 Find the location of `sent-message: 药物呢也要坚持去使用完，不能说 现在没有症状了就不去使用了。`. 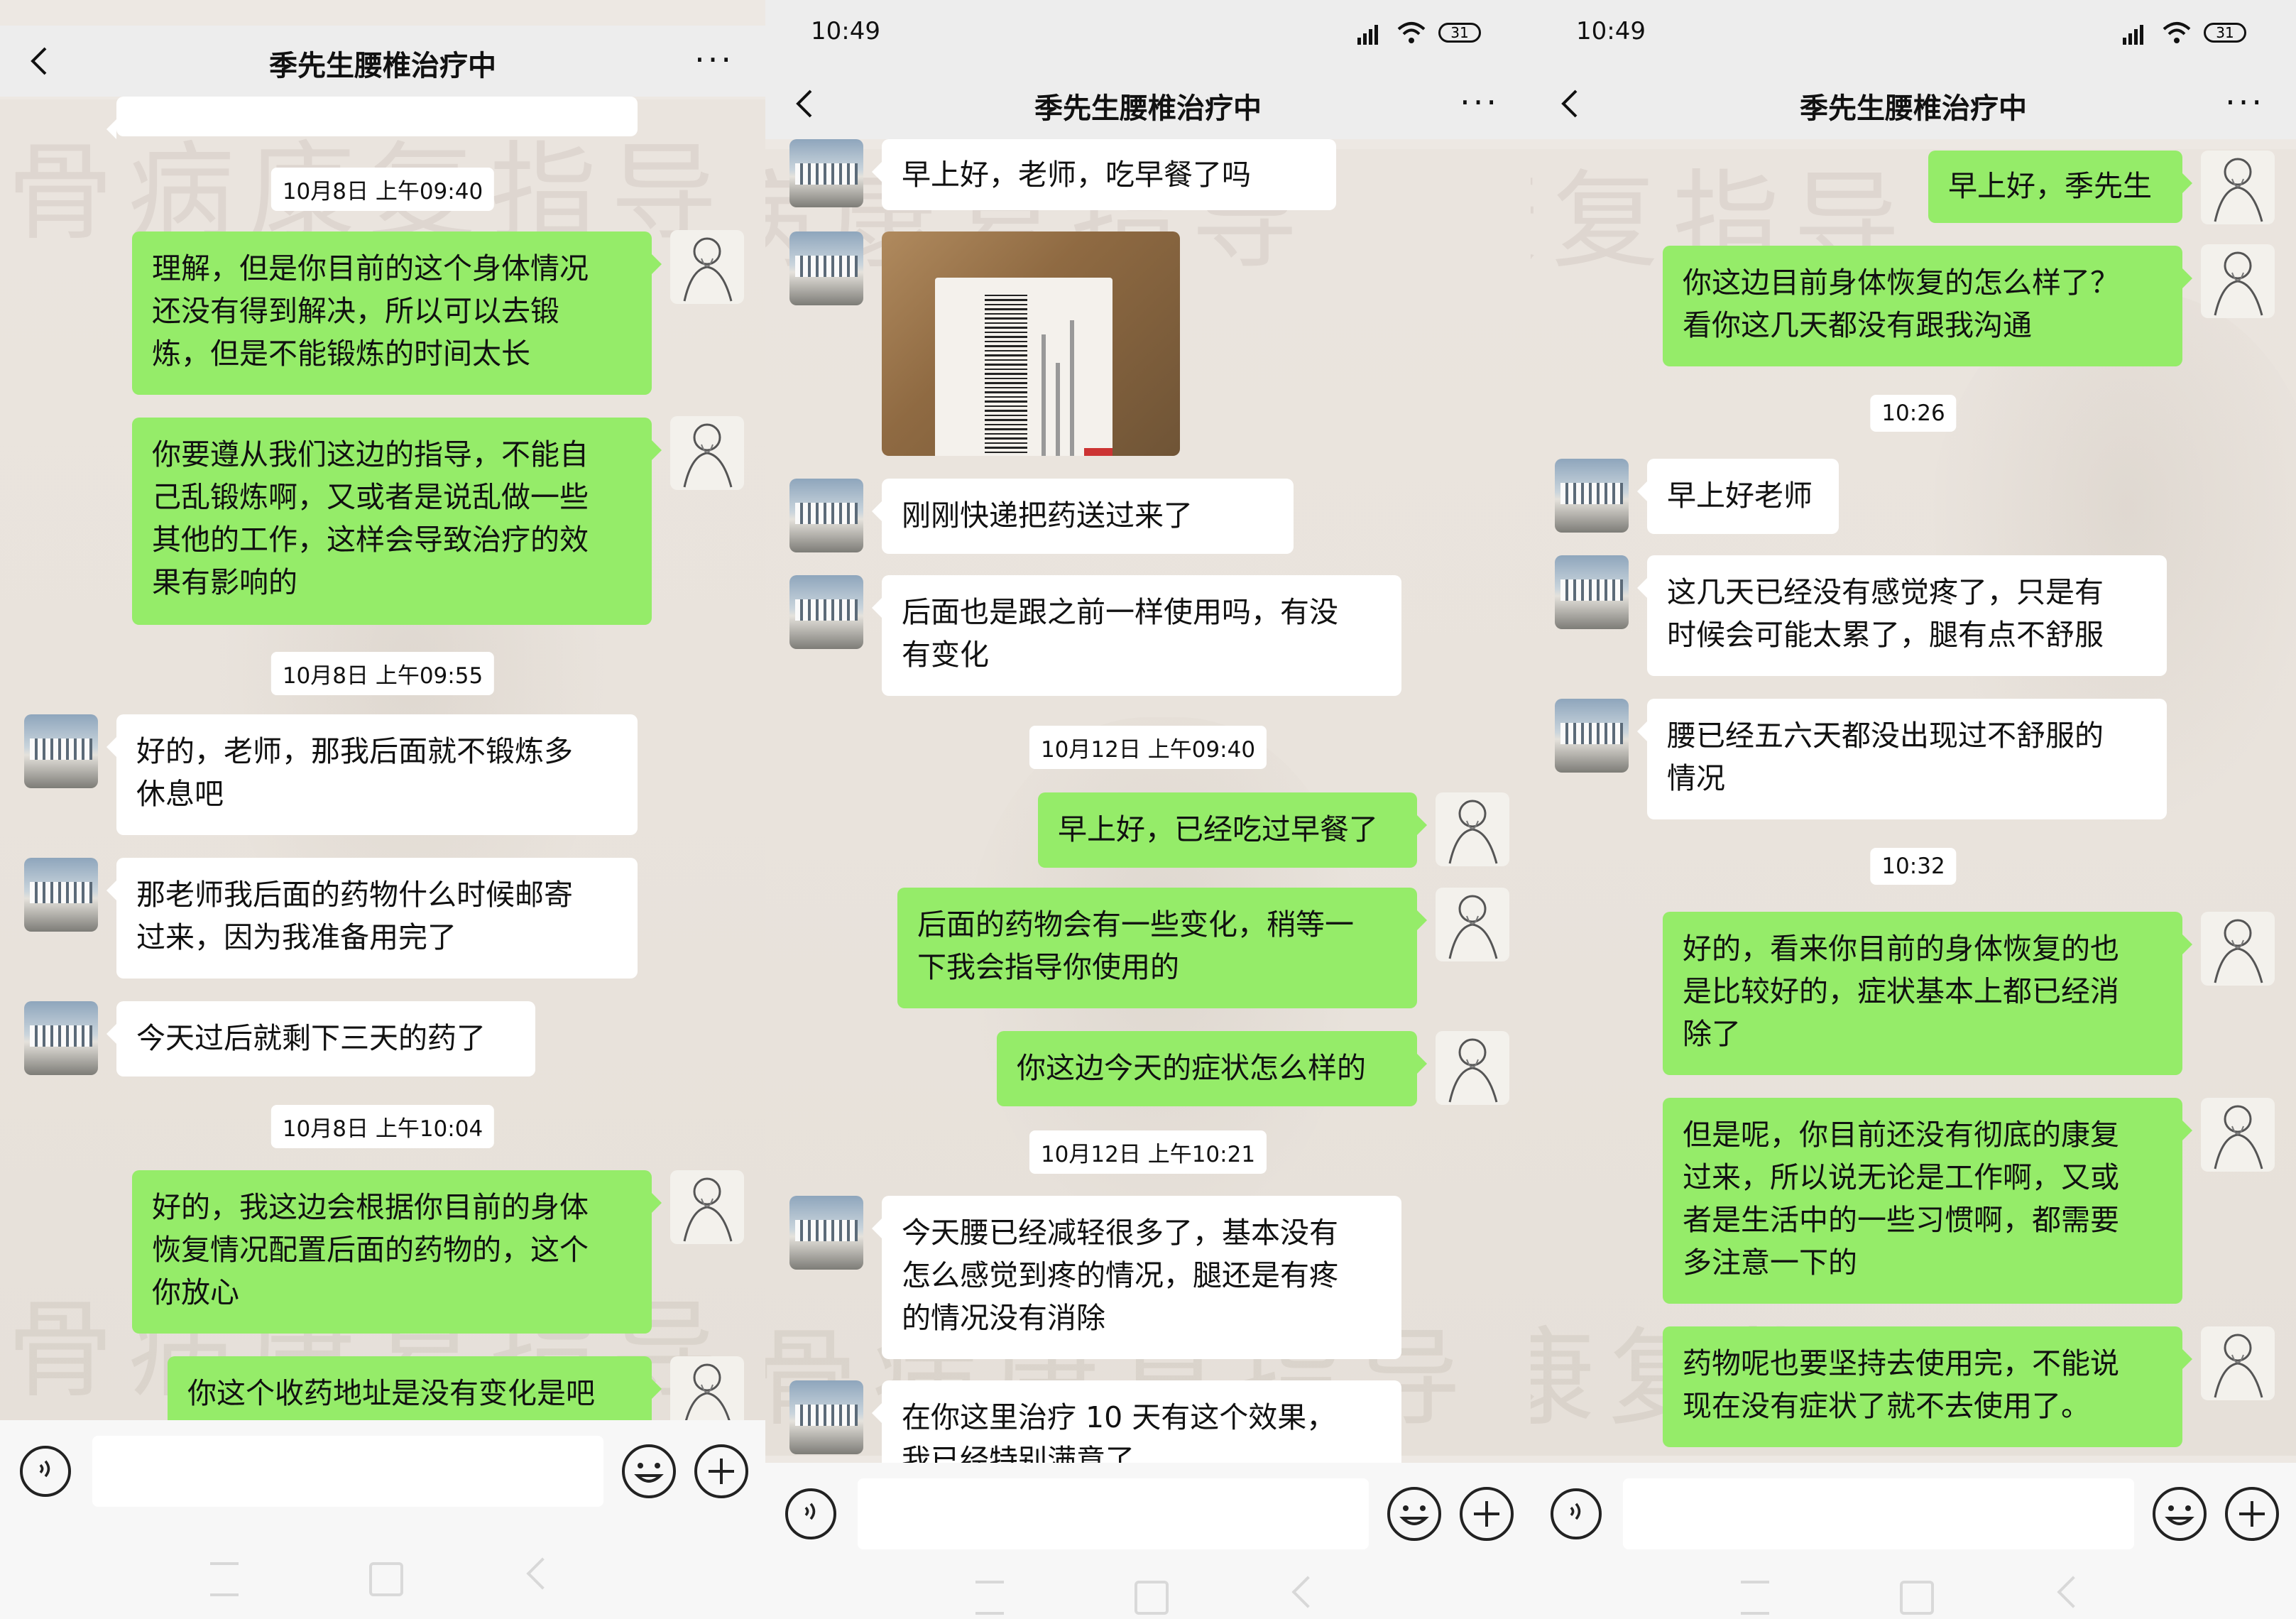

sent-message: 药物呢也要坚持去使用完，不能说 现在没有症状了就不去使用了。 is located at coordinates (1927, 1386).